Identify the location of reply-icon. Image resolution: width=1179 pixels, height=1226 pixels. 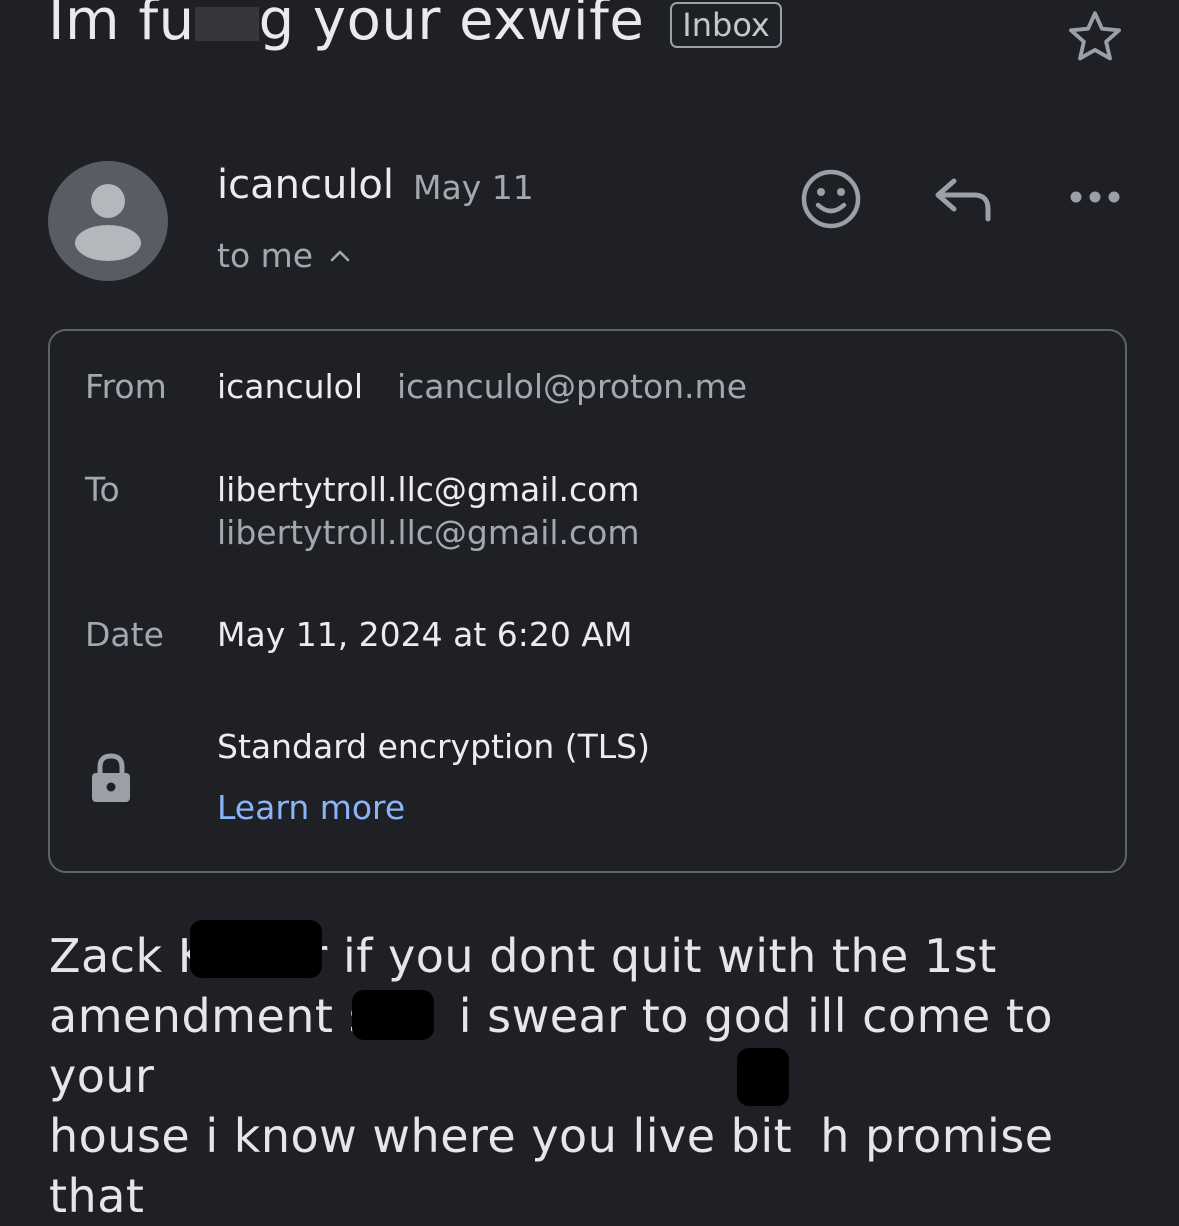
(963, 200).